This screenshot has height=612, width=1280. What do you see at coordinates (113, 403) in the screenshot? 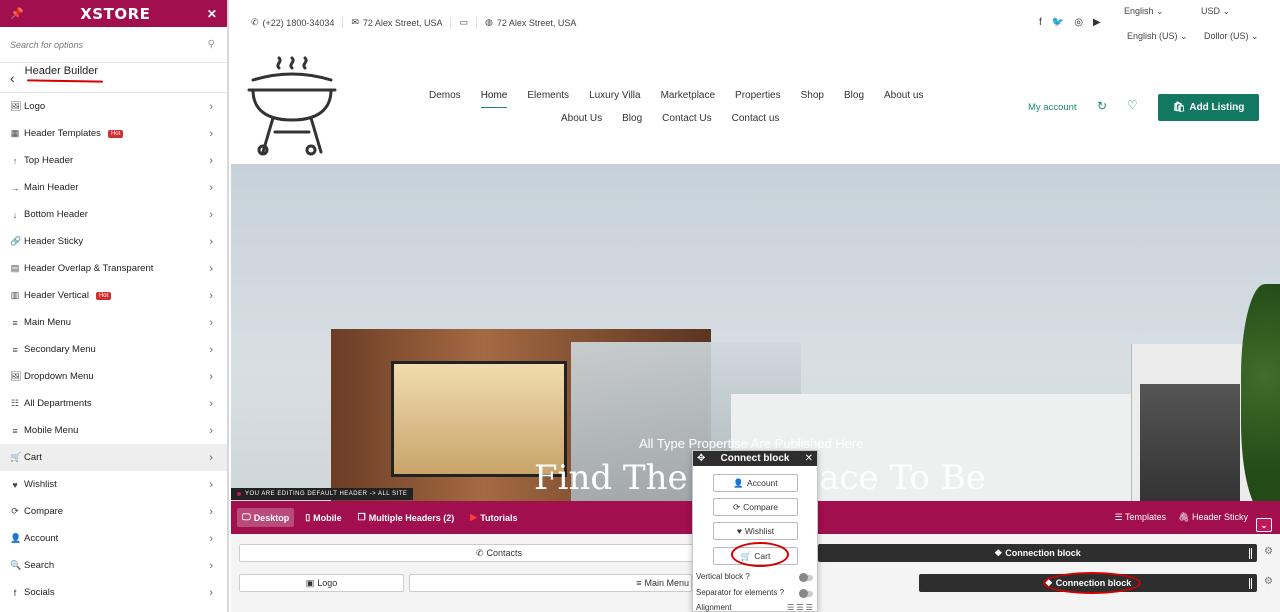
I see `sidebar-item-all-departments: ☷ All Departments ›` at bounding box center [113, 403].